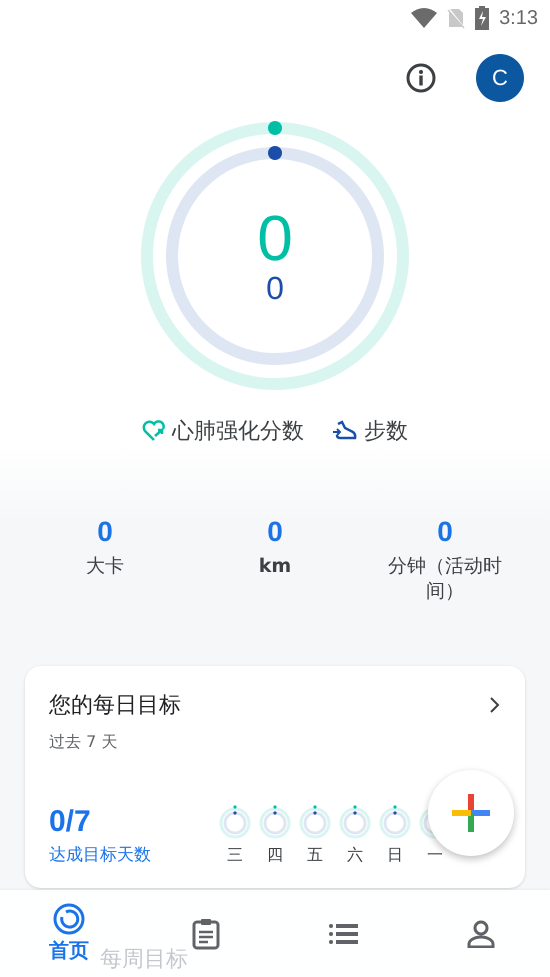 This screenshot has width=550, height=977. I want to click on card-subtitle: 过去 7 天, so click(83, 742).